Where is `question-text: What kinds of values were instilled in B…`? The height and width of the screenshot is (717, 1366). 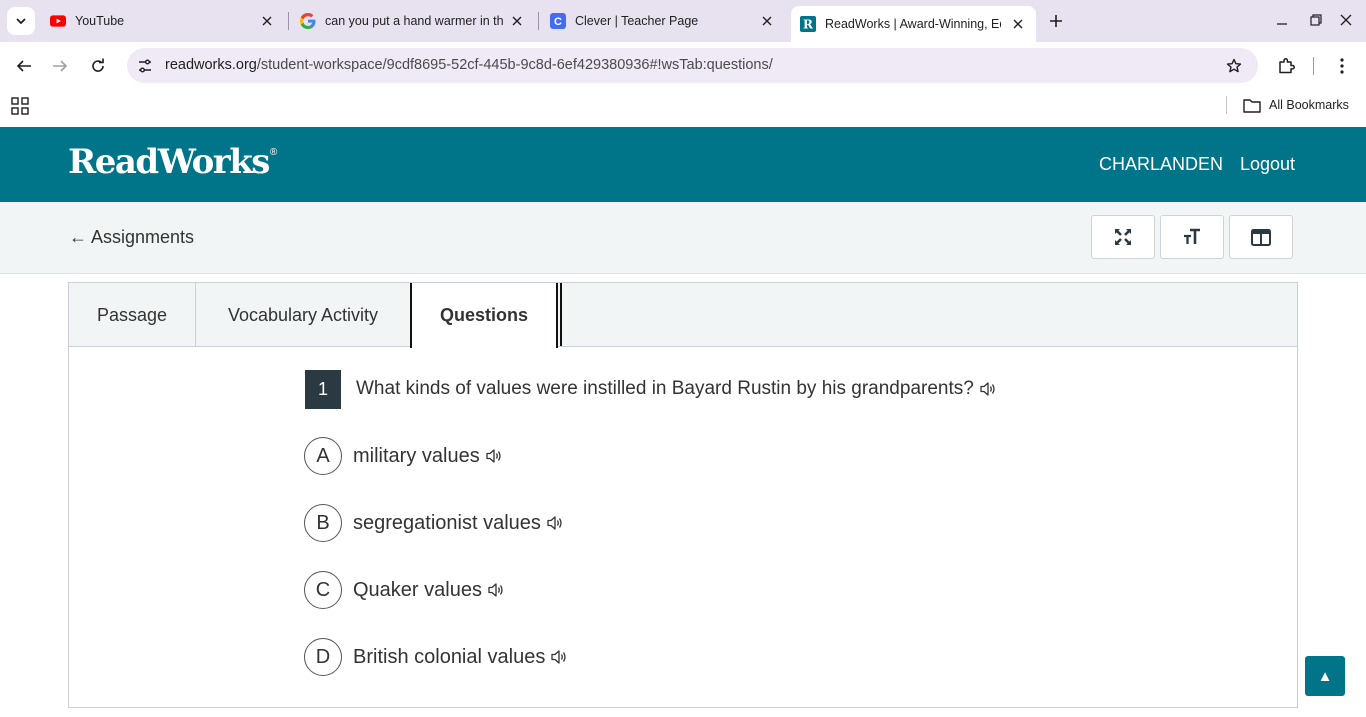 question-text: What kinds of values were instilled in B… is located at coordinates (665, 388).